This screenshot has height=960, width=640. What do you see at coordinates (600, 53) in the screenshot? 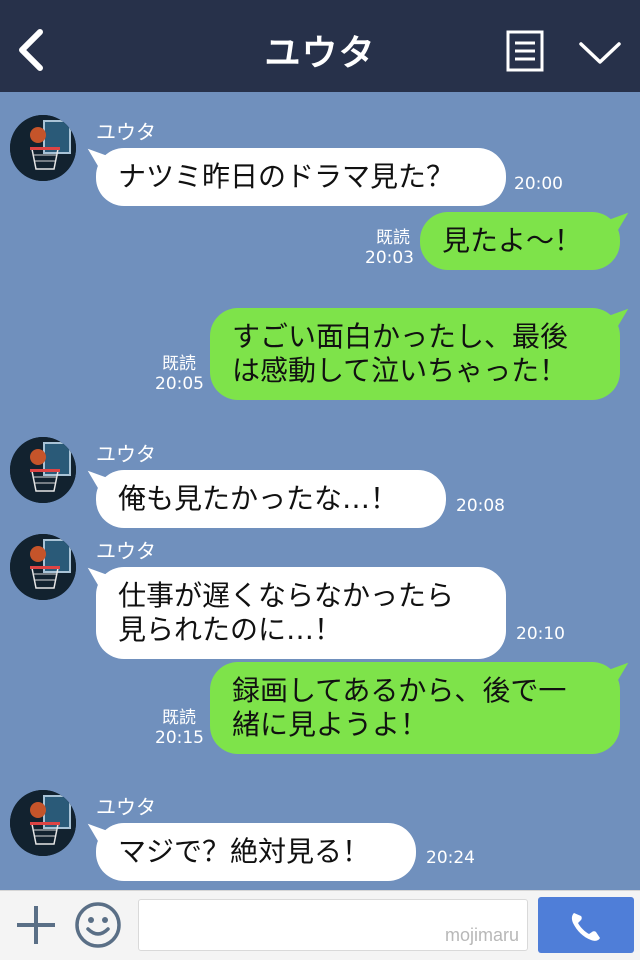
I see `chevron-down-icon` at bounding box center [600, 53].